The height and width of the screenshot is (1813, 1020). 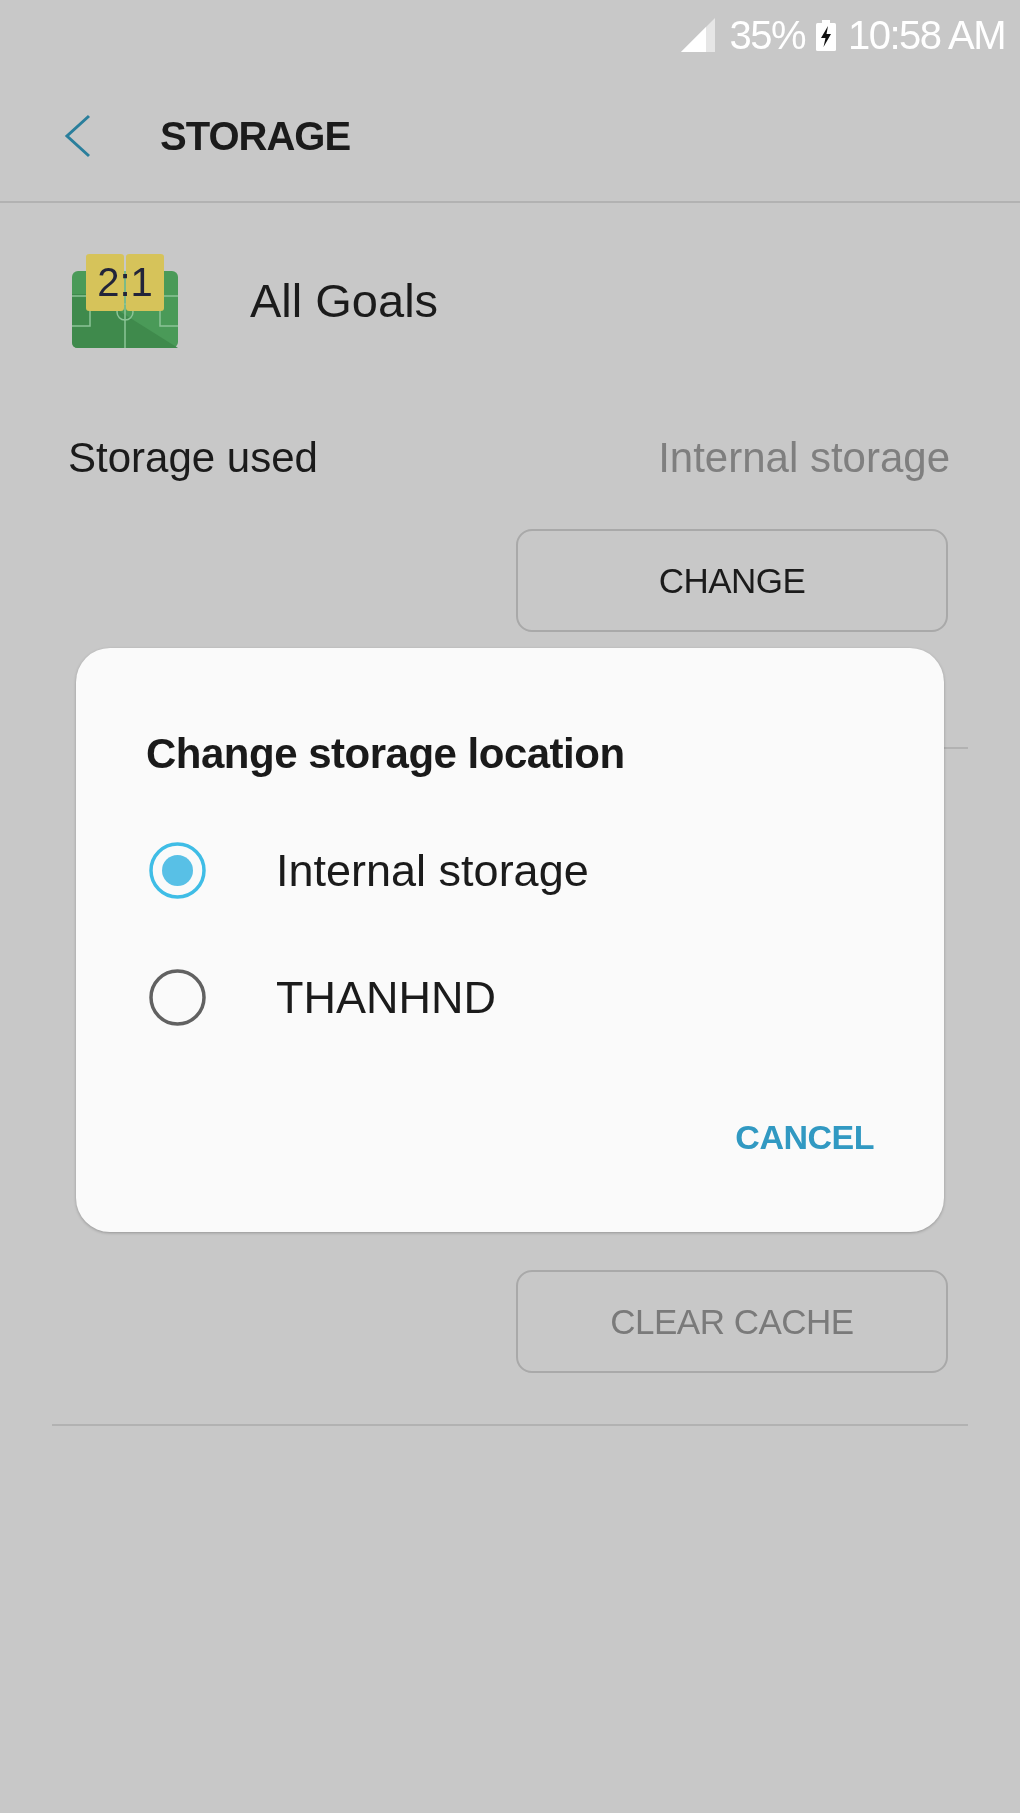 I want to click on change-button: CHANGE, so click(x=732, y=580).